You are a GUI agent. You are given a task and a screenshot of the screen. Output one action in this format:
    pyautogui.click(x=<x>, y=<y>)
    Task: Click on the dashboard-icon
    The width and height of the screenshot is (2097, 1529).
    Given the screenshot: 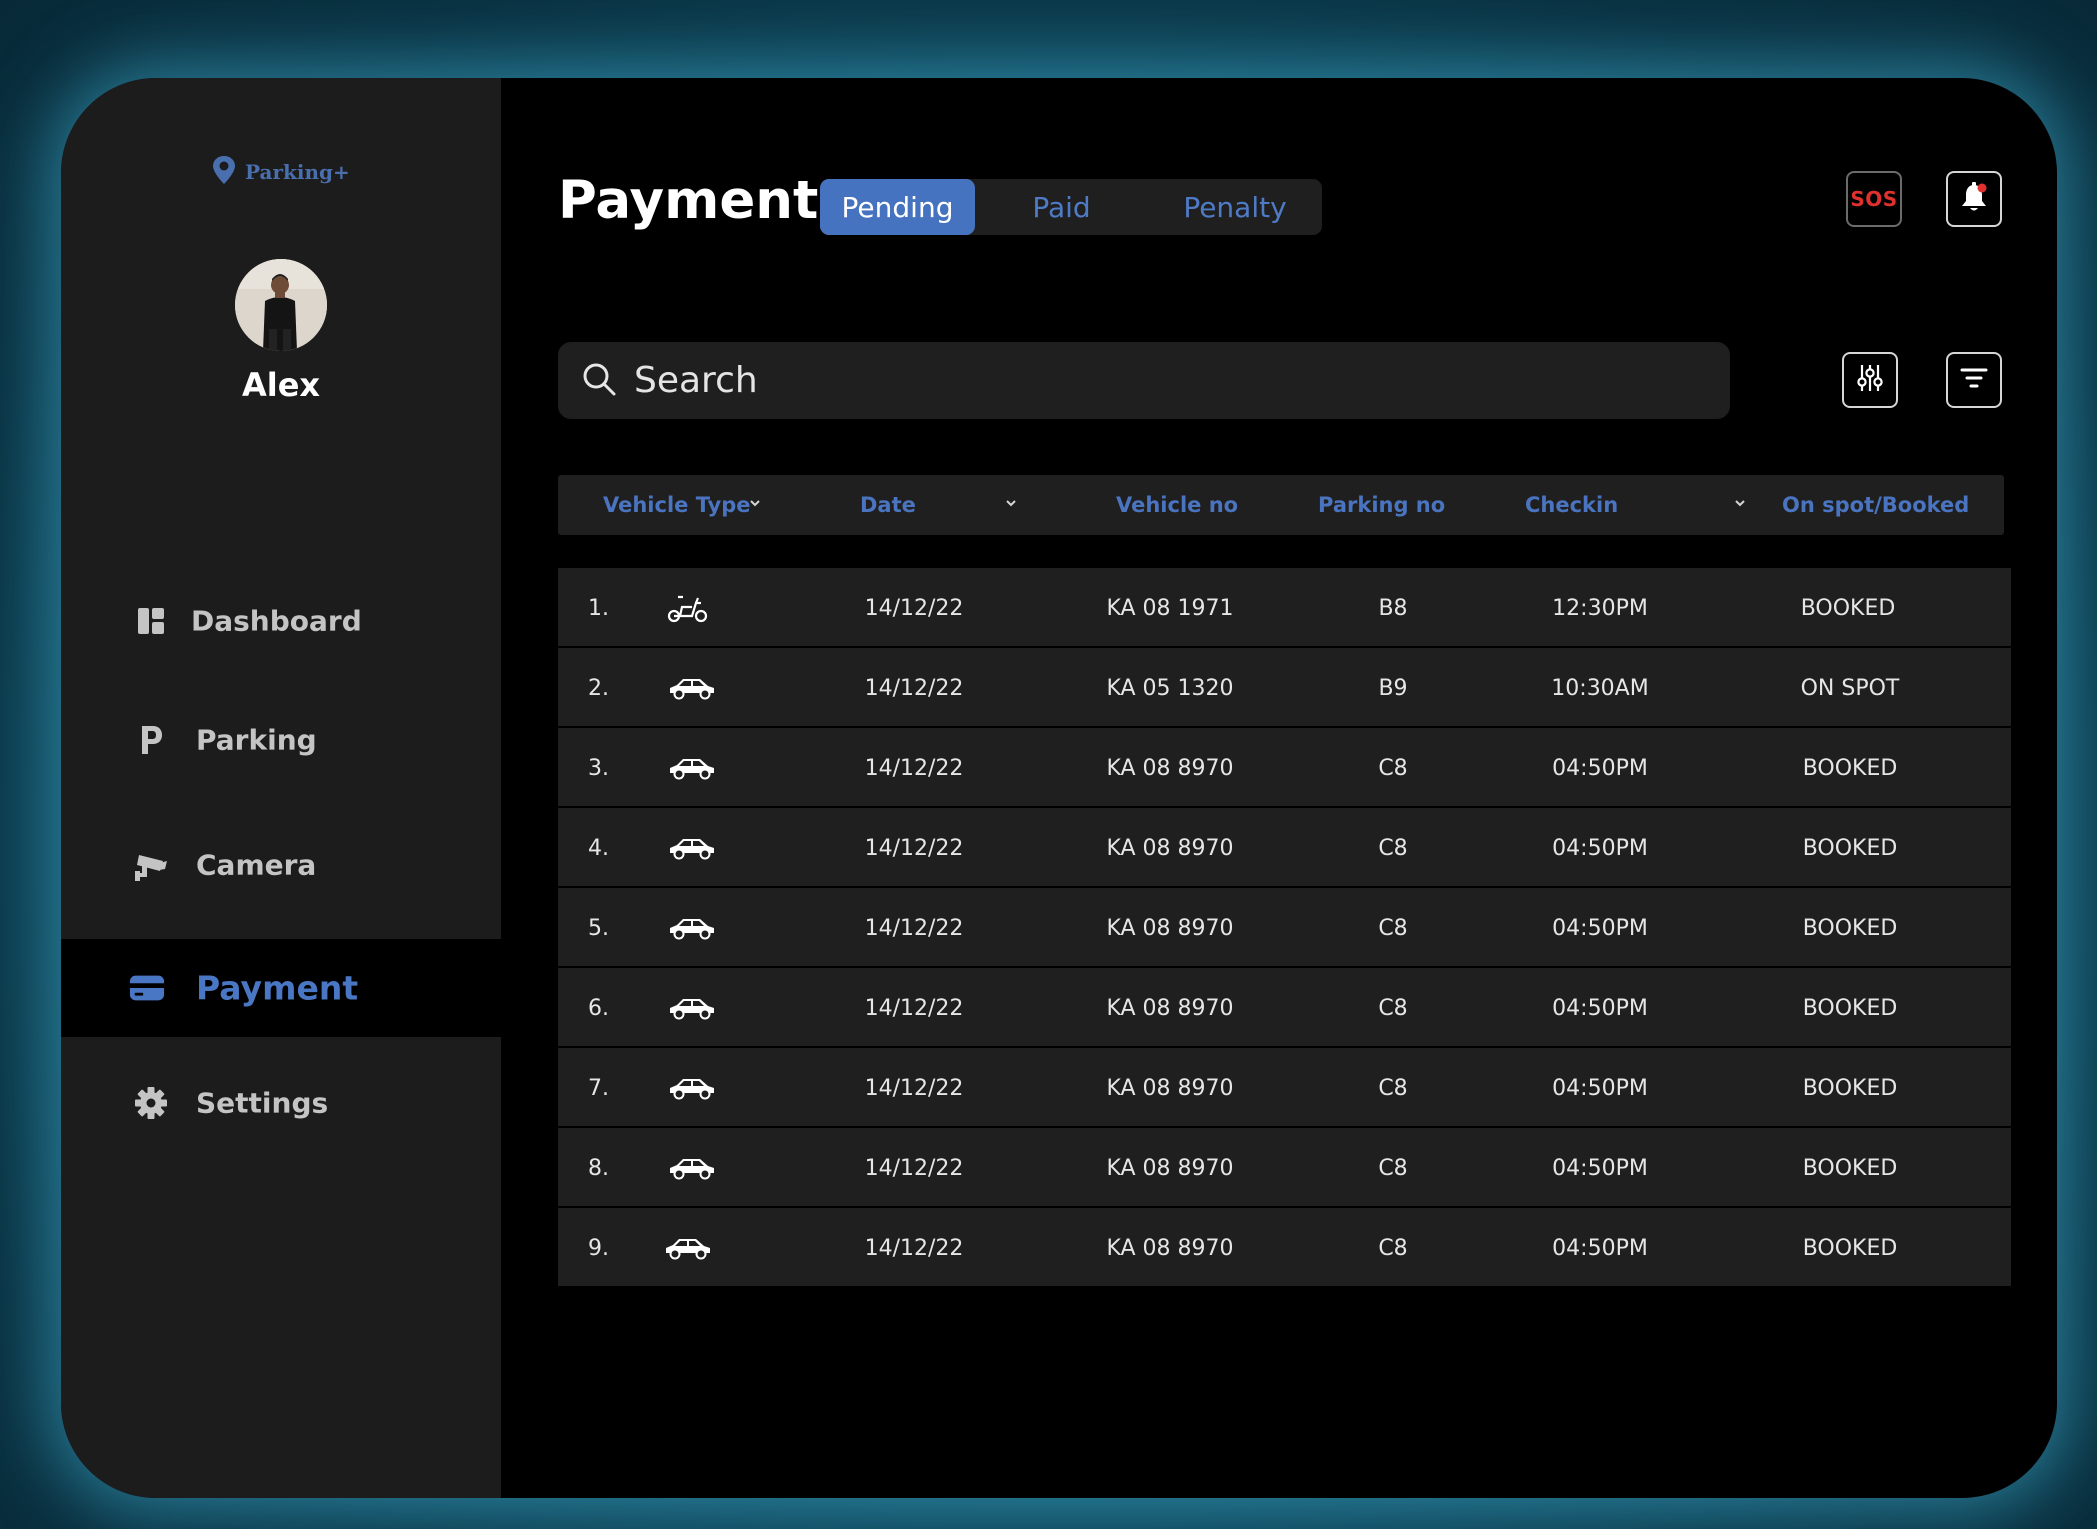 What is the action you would take?
    pyautogui.click(x=151, y=621)
    